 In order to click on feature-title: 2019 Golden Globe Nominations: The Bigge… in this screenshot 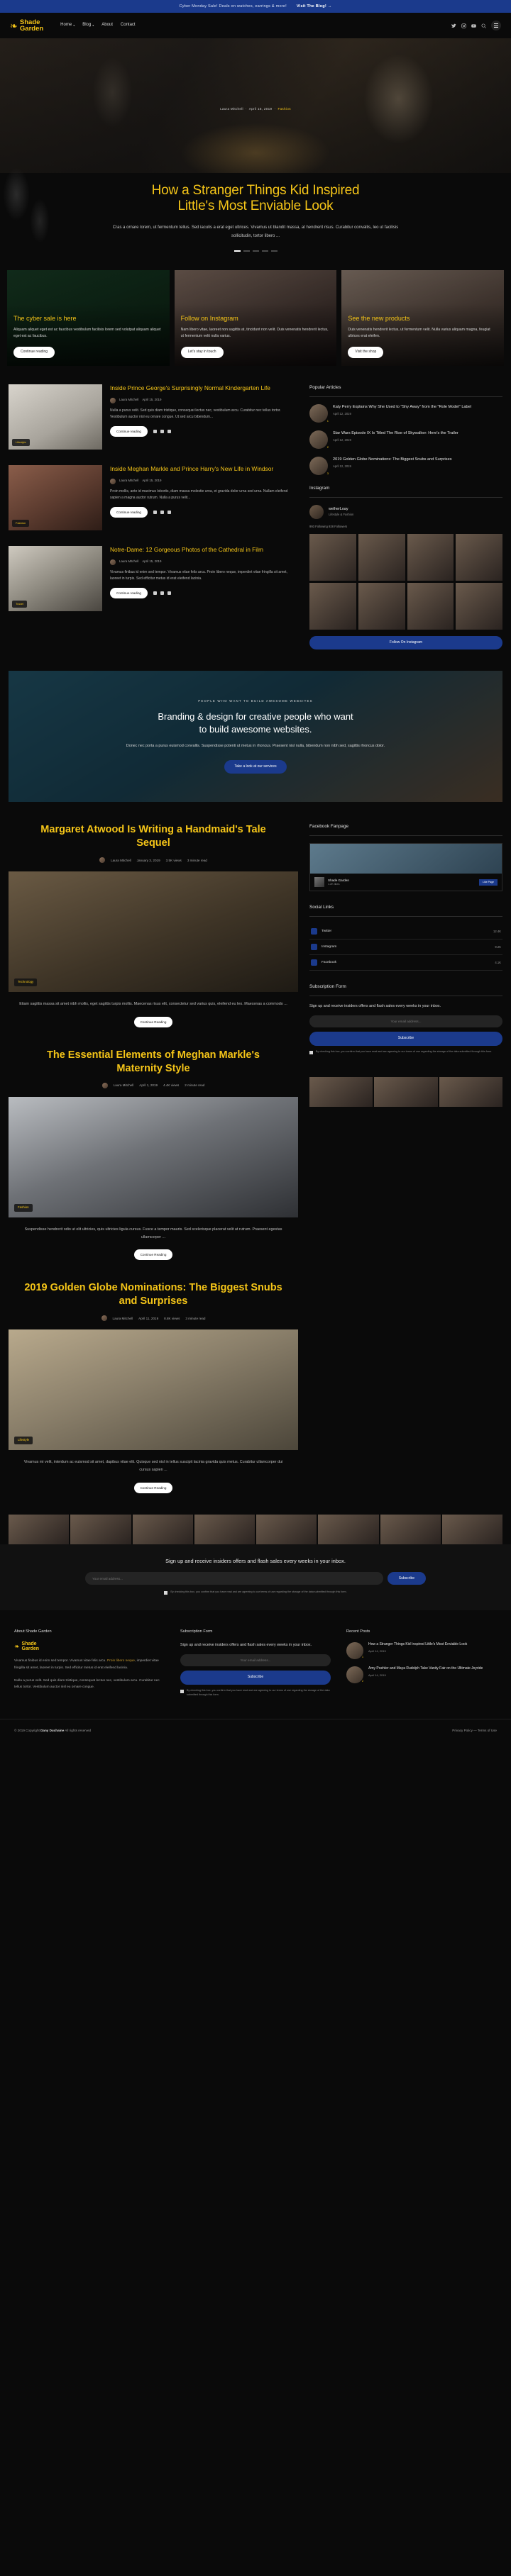, I will do `click(153, 1294)`.